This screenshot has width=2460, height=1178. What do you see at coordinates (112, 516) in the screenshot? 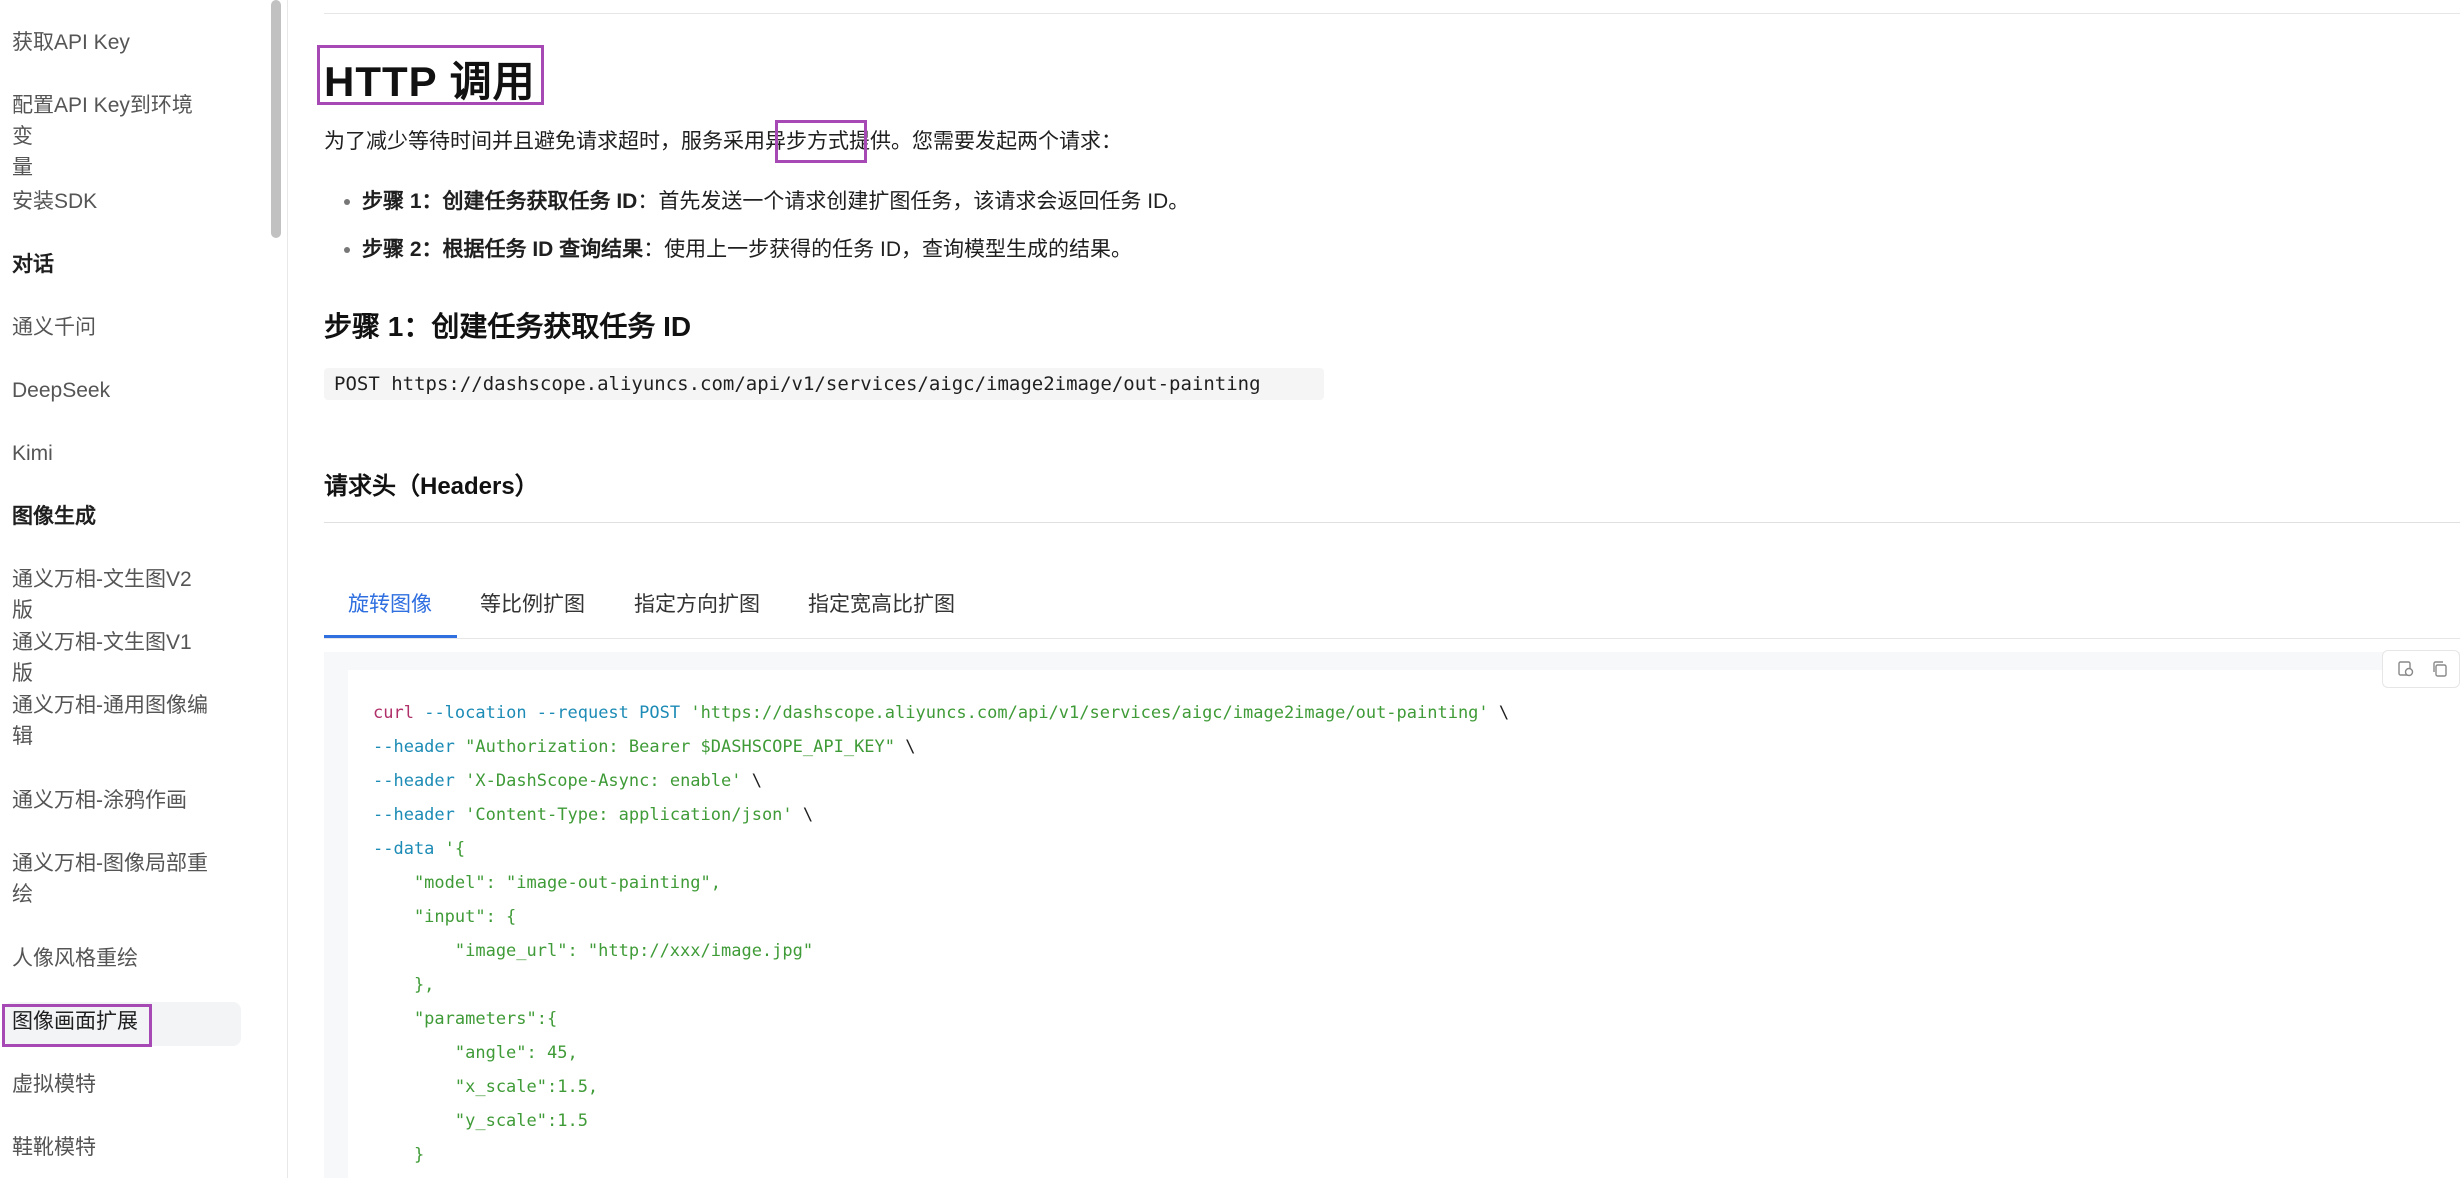
I see `sidebar-group-heading: 图像生成` at bounding box center [112, 516].